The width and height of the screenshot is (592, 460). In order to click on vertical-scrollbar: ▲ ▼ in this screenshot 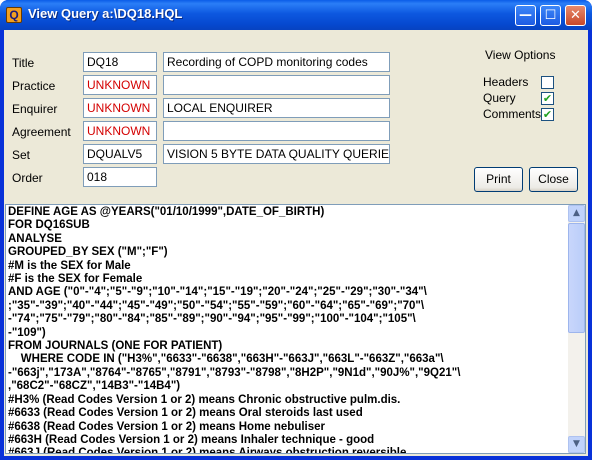, I will do `click(576, 329)`.